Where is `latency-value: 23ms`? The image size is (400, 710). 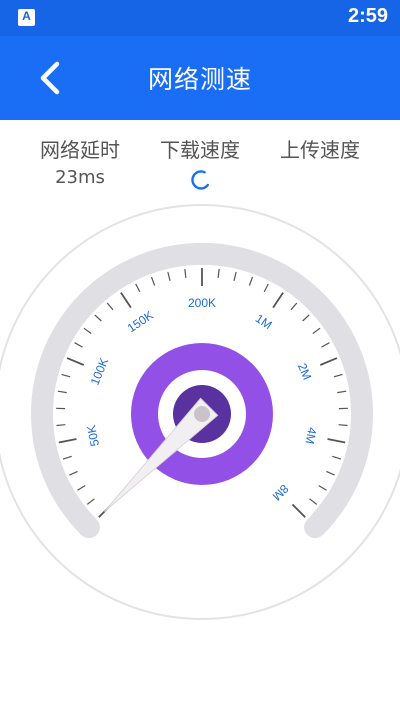
latency-value: 23ms is located at coordinates (80, 177).